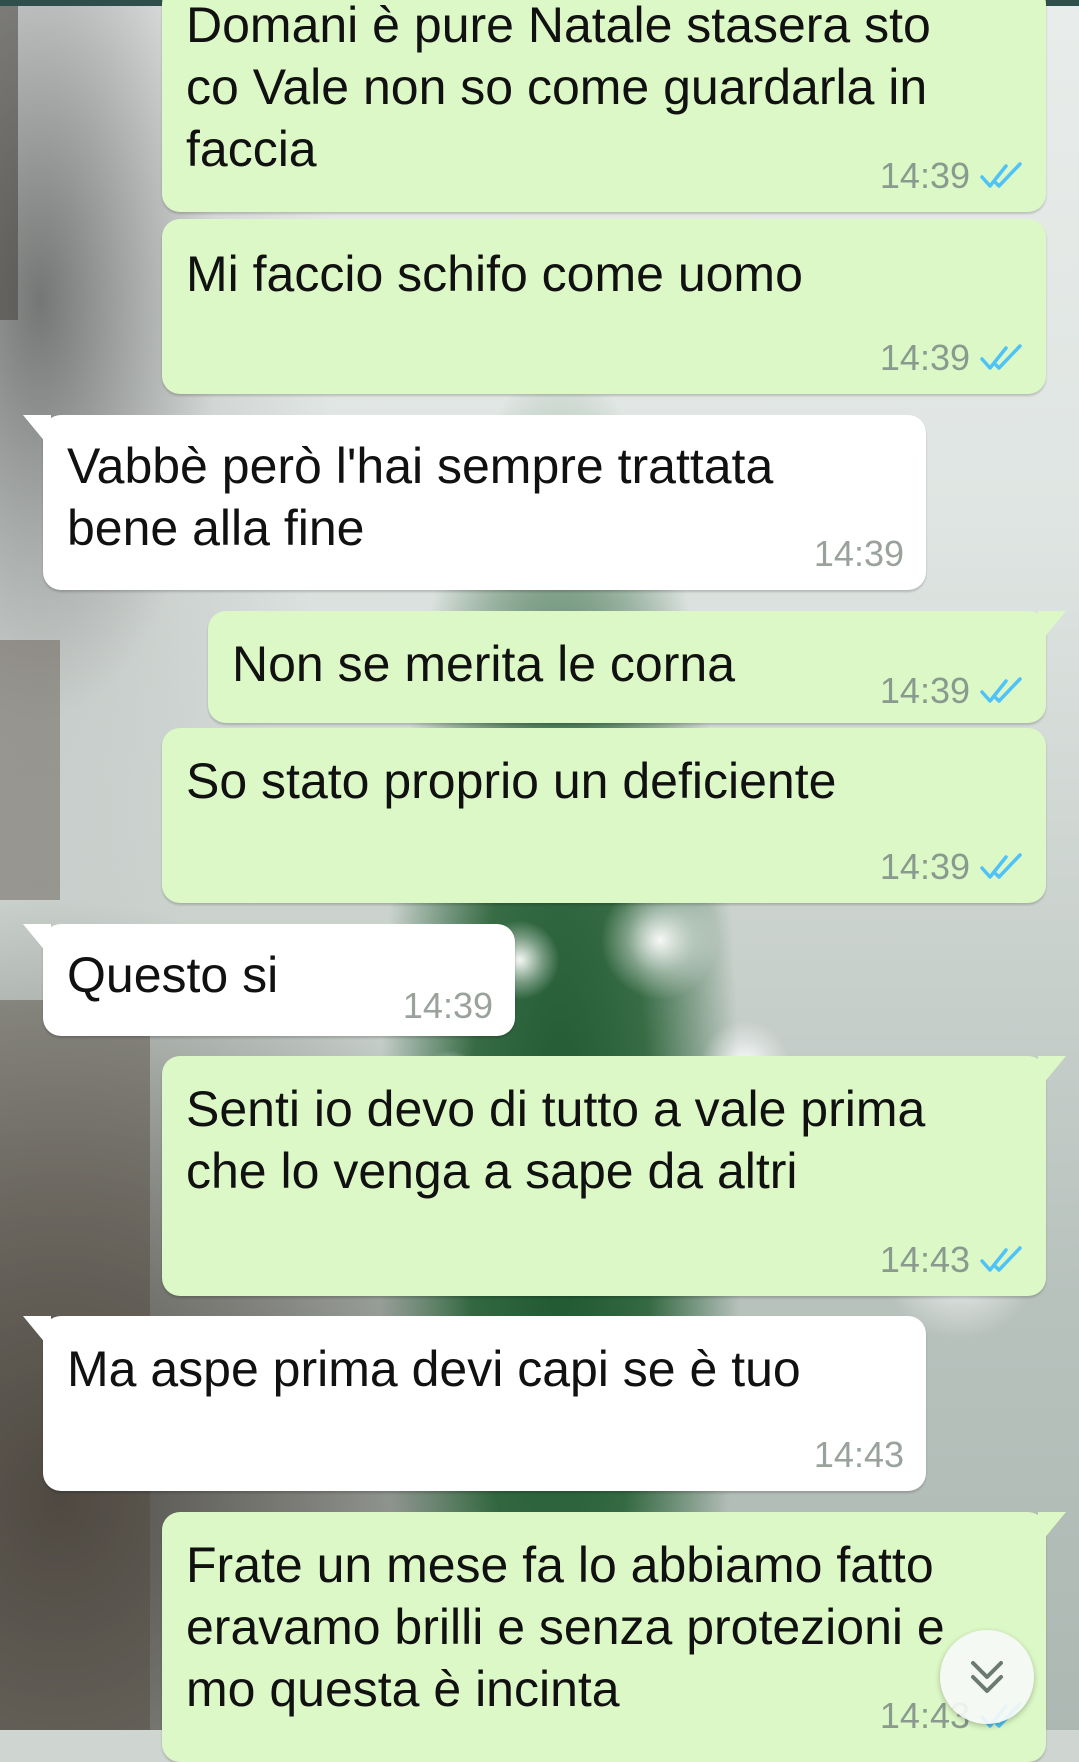 Image resolution: width=1079 pixels, height=1762 pixels. I want to click on message-text: So stato proprio un deficiente, so click(511, 781).